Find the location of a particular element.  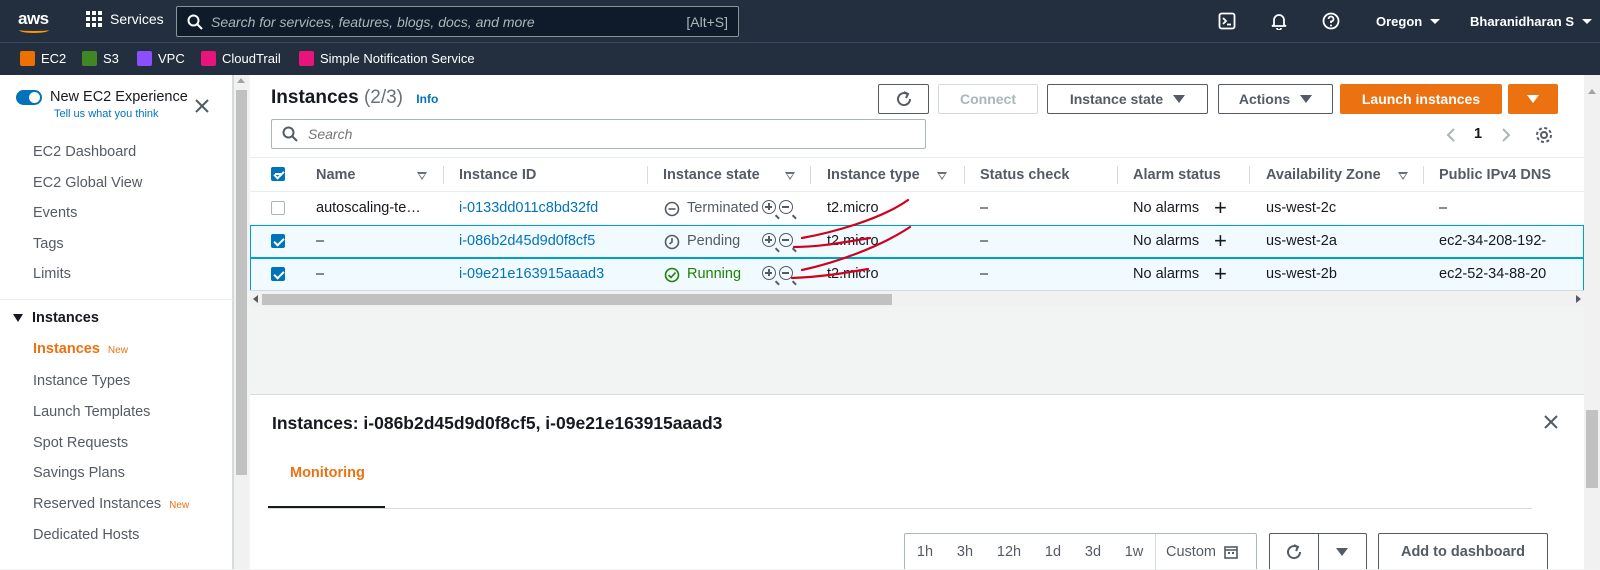

sidebar-item-savings-plans: Savings Plans is located at coordinates (79, 473).